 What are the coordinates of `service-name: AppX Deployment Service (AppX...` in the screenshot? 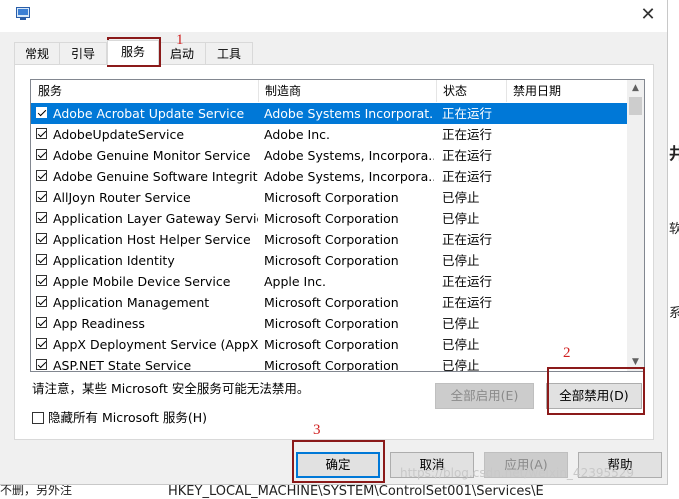 It's located at (155, 344).